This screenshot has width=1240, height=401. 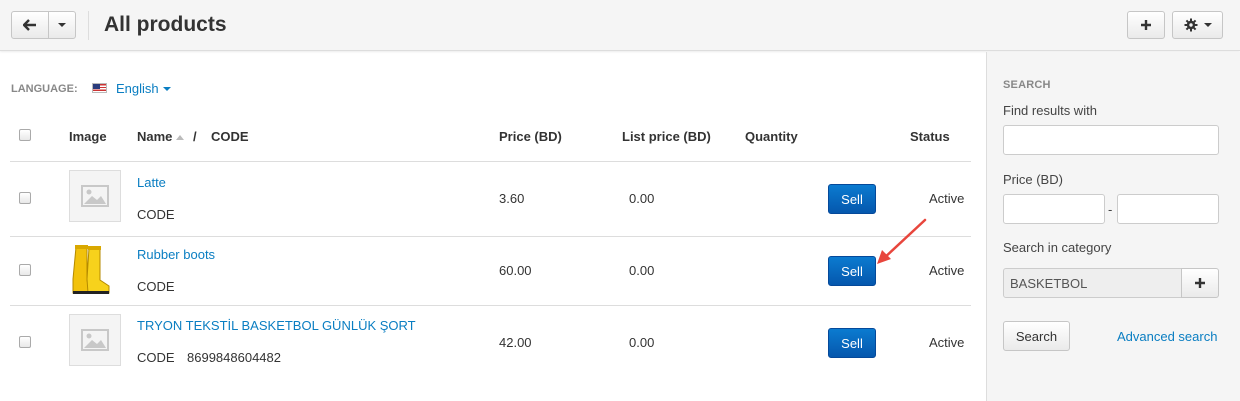 I want to click on category-label: Search in category, so click(x=1057, y=247).